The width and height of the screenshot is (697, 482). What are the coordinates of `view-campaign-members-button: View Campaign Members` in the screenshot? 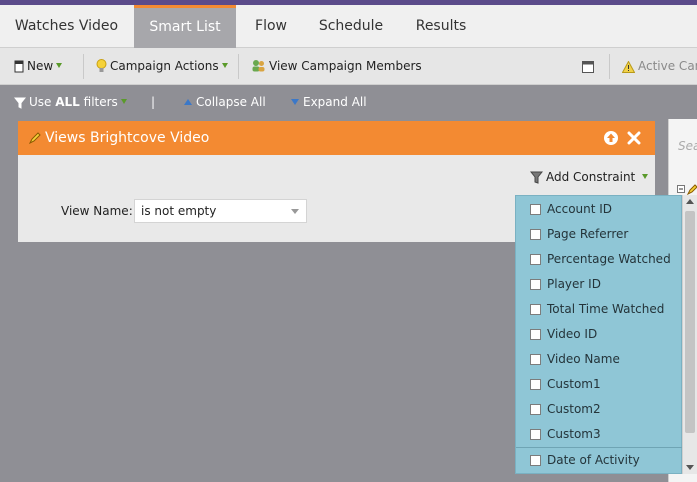 It's located at (336, 66).